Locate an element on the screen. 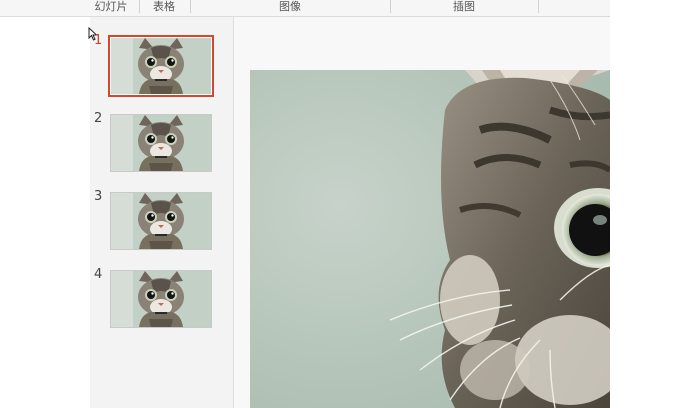  slide-number: 4 is located at coordinates (98, 274).